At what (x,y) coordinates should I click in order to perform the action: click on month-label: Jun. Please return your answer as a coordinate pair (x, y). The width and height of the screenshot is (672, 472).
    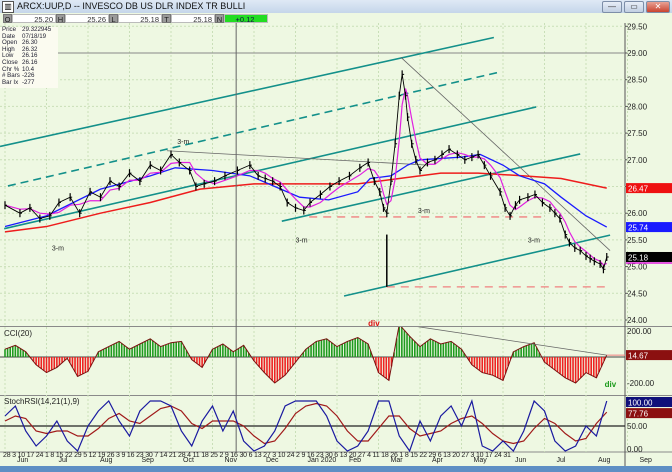
    Looking at the image, I should click on (520, 460).